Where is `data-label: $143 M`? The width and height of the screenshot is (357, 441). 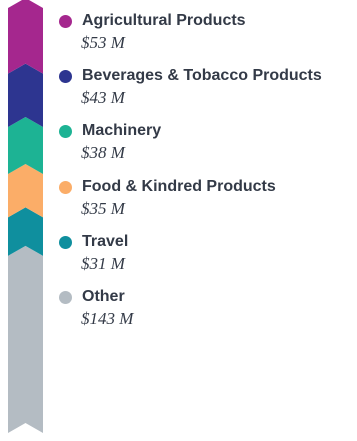 data-label: $143 M is located at coordinates (107, 318).